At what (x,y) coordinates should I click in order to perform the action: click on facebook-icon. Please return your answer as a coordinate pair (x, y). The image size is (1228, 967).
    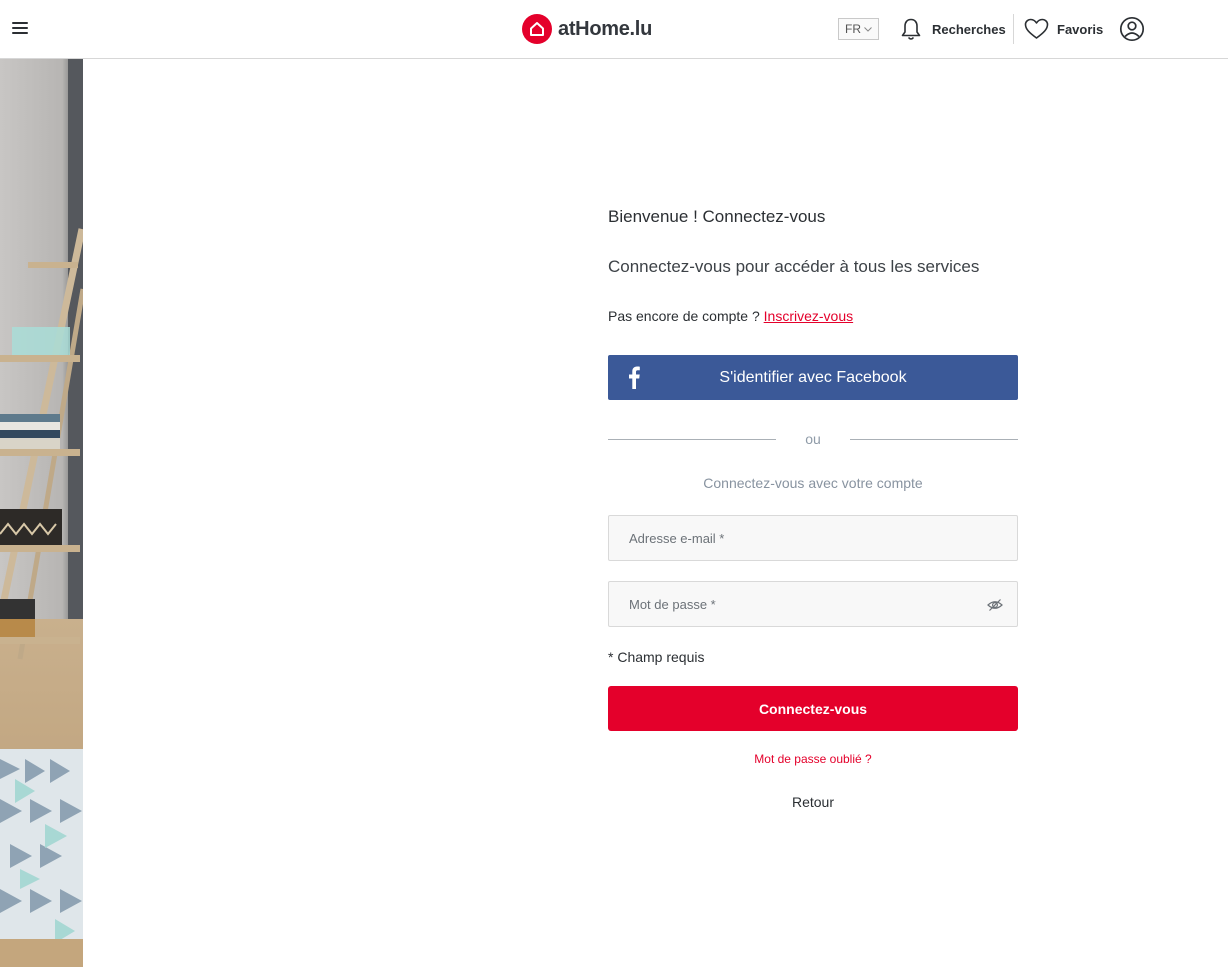
    Looking at the image, I should click on (634, 377).